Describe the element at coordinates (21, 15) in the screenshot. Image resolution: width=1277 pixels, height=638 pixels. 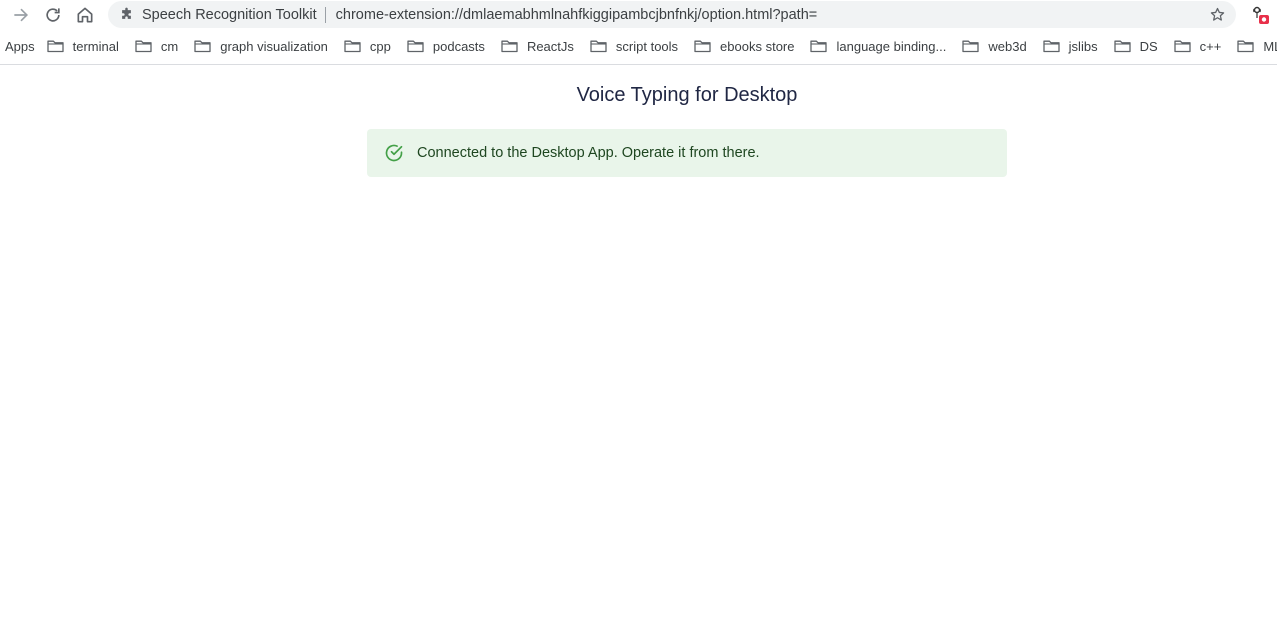
I see `arrow-forward-icon` at that location.